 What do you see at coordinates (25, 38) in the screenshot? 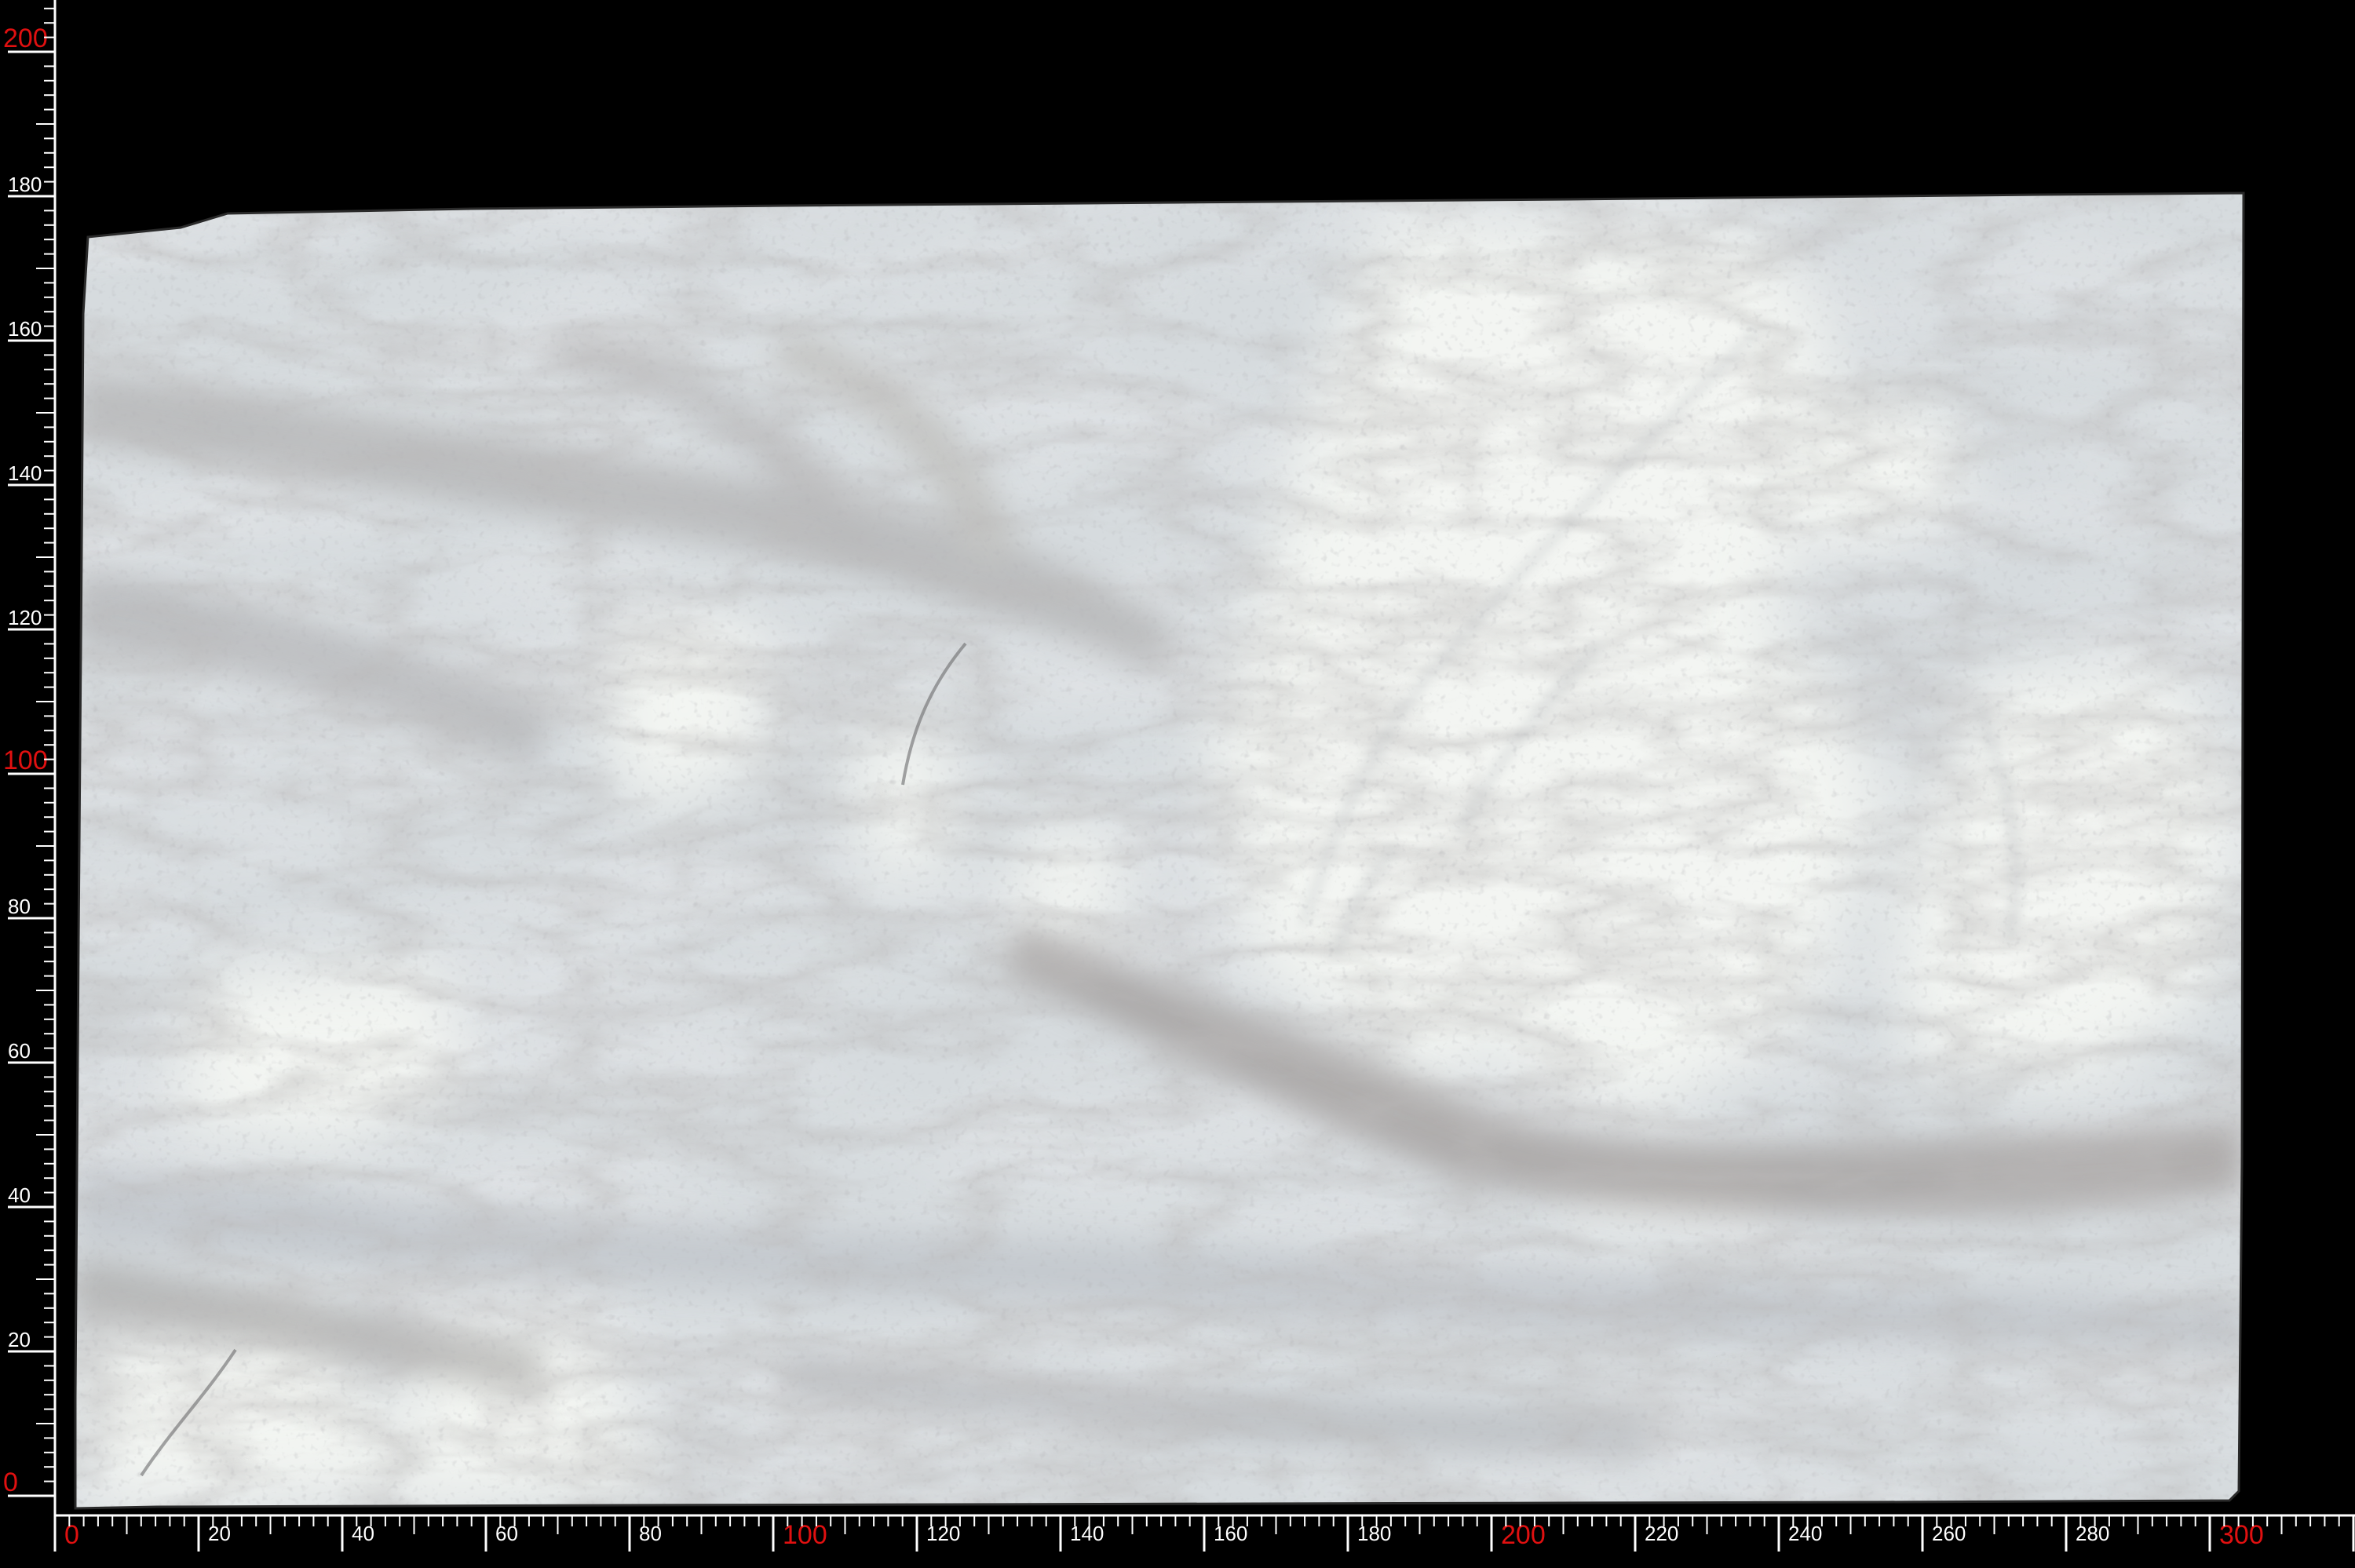
I see `y-ruler-label: 200` at bounding box center [25, 38].